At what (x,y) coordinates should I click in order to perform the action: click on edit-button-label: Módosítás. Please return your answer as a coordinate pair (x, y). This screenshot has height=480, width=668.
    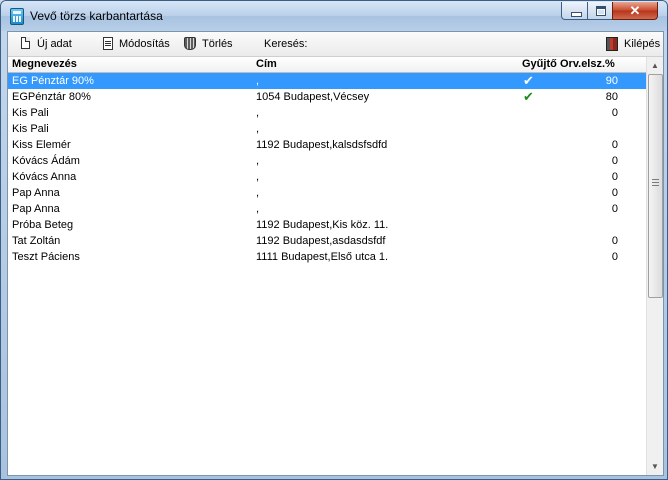
    Looking at the image, I should click on (144, 44).